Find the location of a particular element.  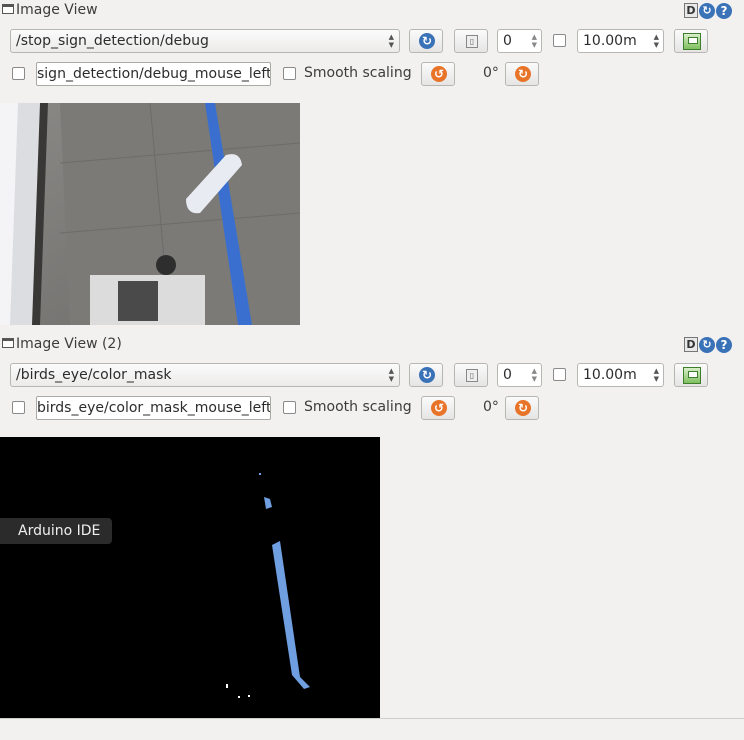

camera-image-graphic is located at coordinates (150, 214).